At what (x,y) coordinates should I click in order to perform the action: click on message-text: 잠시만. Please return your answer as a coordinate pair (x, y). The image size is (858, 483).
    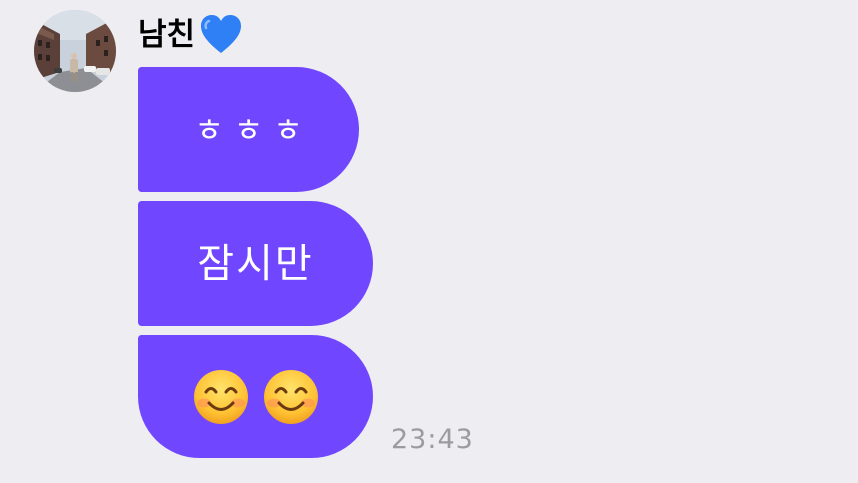
    Looking at the image, I should click on (255, 263).